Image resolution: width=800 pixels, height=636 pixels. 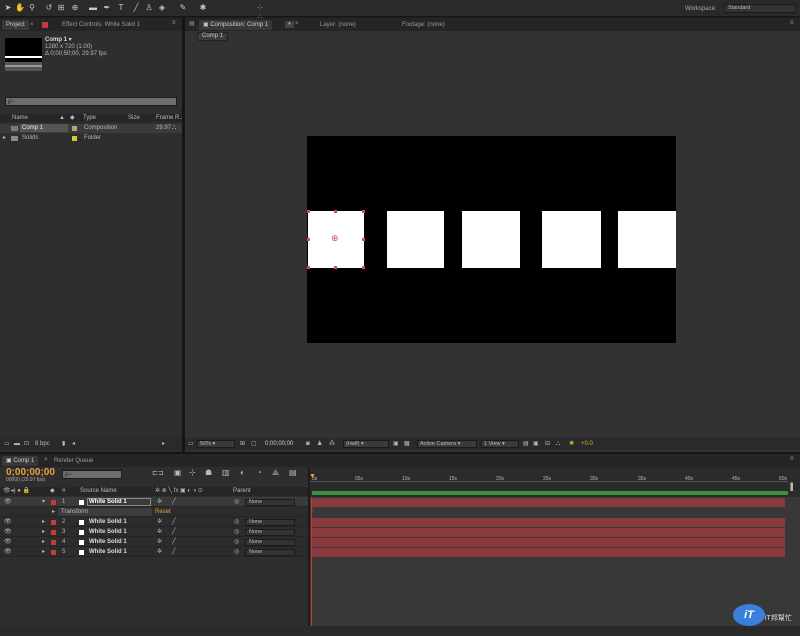 What do you see at coordinates (91, 128) in the screenshot?
I see `list-item: Comp 1 Composition 29.97 ⛬` at bounding box center [91, 128].